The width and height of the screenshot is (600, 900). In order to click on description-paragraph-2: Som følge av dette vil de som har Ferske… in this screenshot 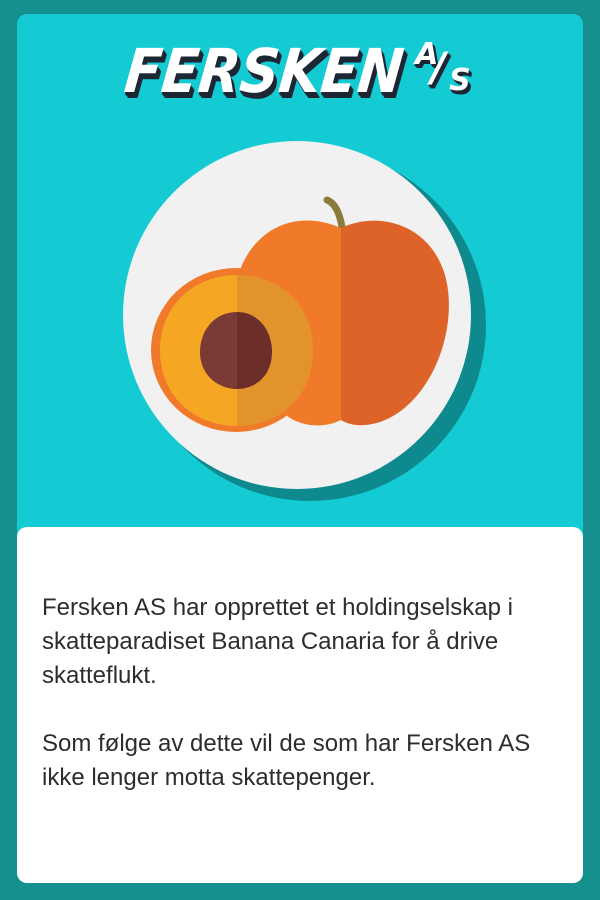, I will do `click(286, 760)`.